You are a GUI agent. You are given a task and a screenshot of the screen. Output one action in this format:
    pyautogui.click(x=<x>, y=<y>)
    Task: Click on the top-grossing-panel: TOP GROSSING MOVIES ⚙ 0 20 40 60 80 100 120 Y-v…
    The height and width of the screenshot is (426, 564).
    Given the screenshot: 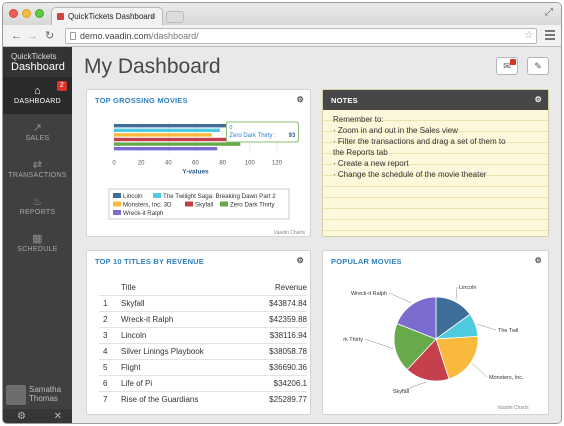 What is the action you would take?
    pyautogui.click(x=198, y=163)
    